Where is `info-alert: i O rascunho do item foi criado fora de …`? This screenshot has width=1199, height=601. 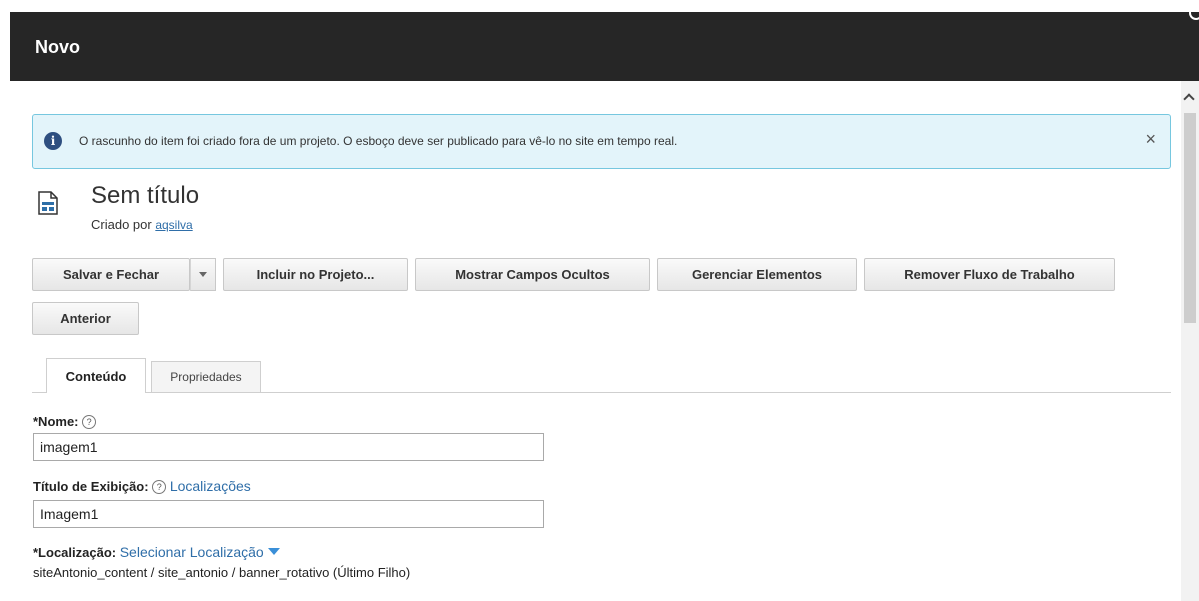 info-alert: i O rascunho do item foi criado fora de … is located at coordinates (601, 141).